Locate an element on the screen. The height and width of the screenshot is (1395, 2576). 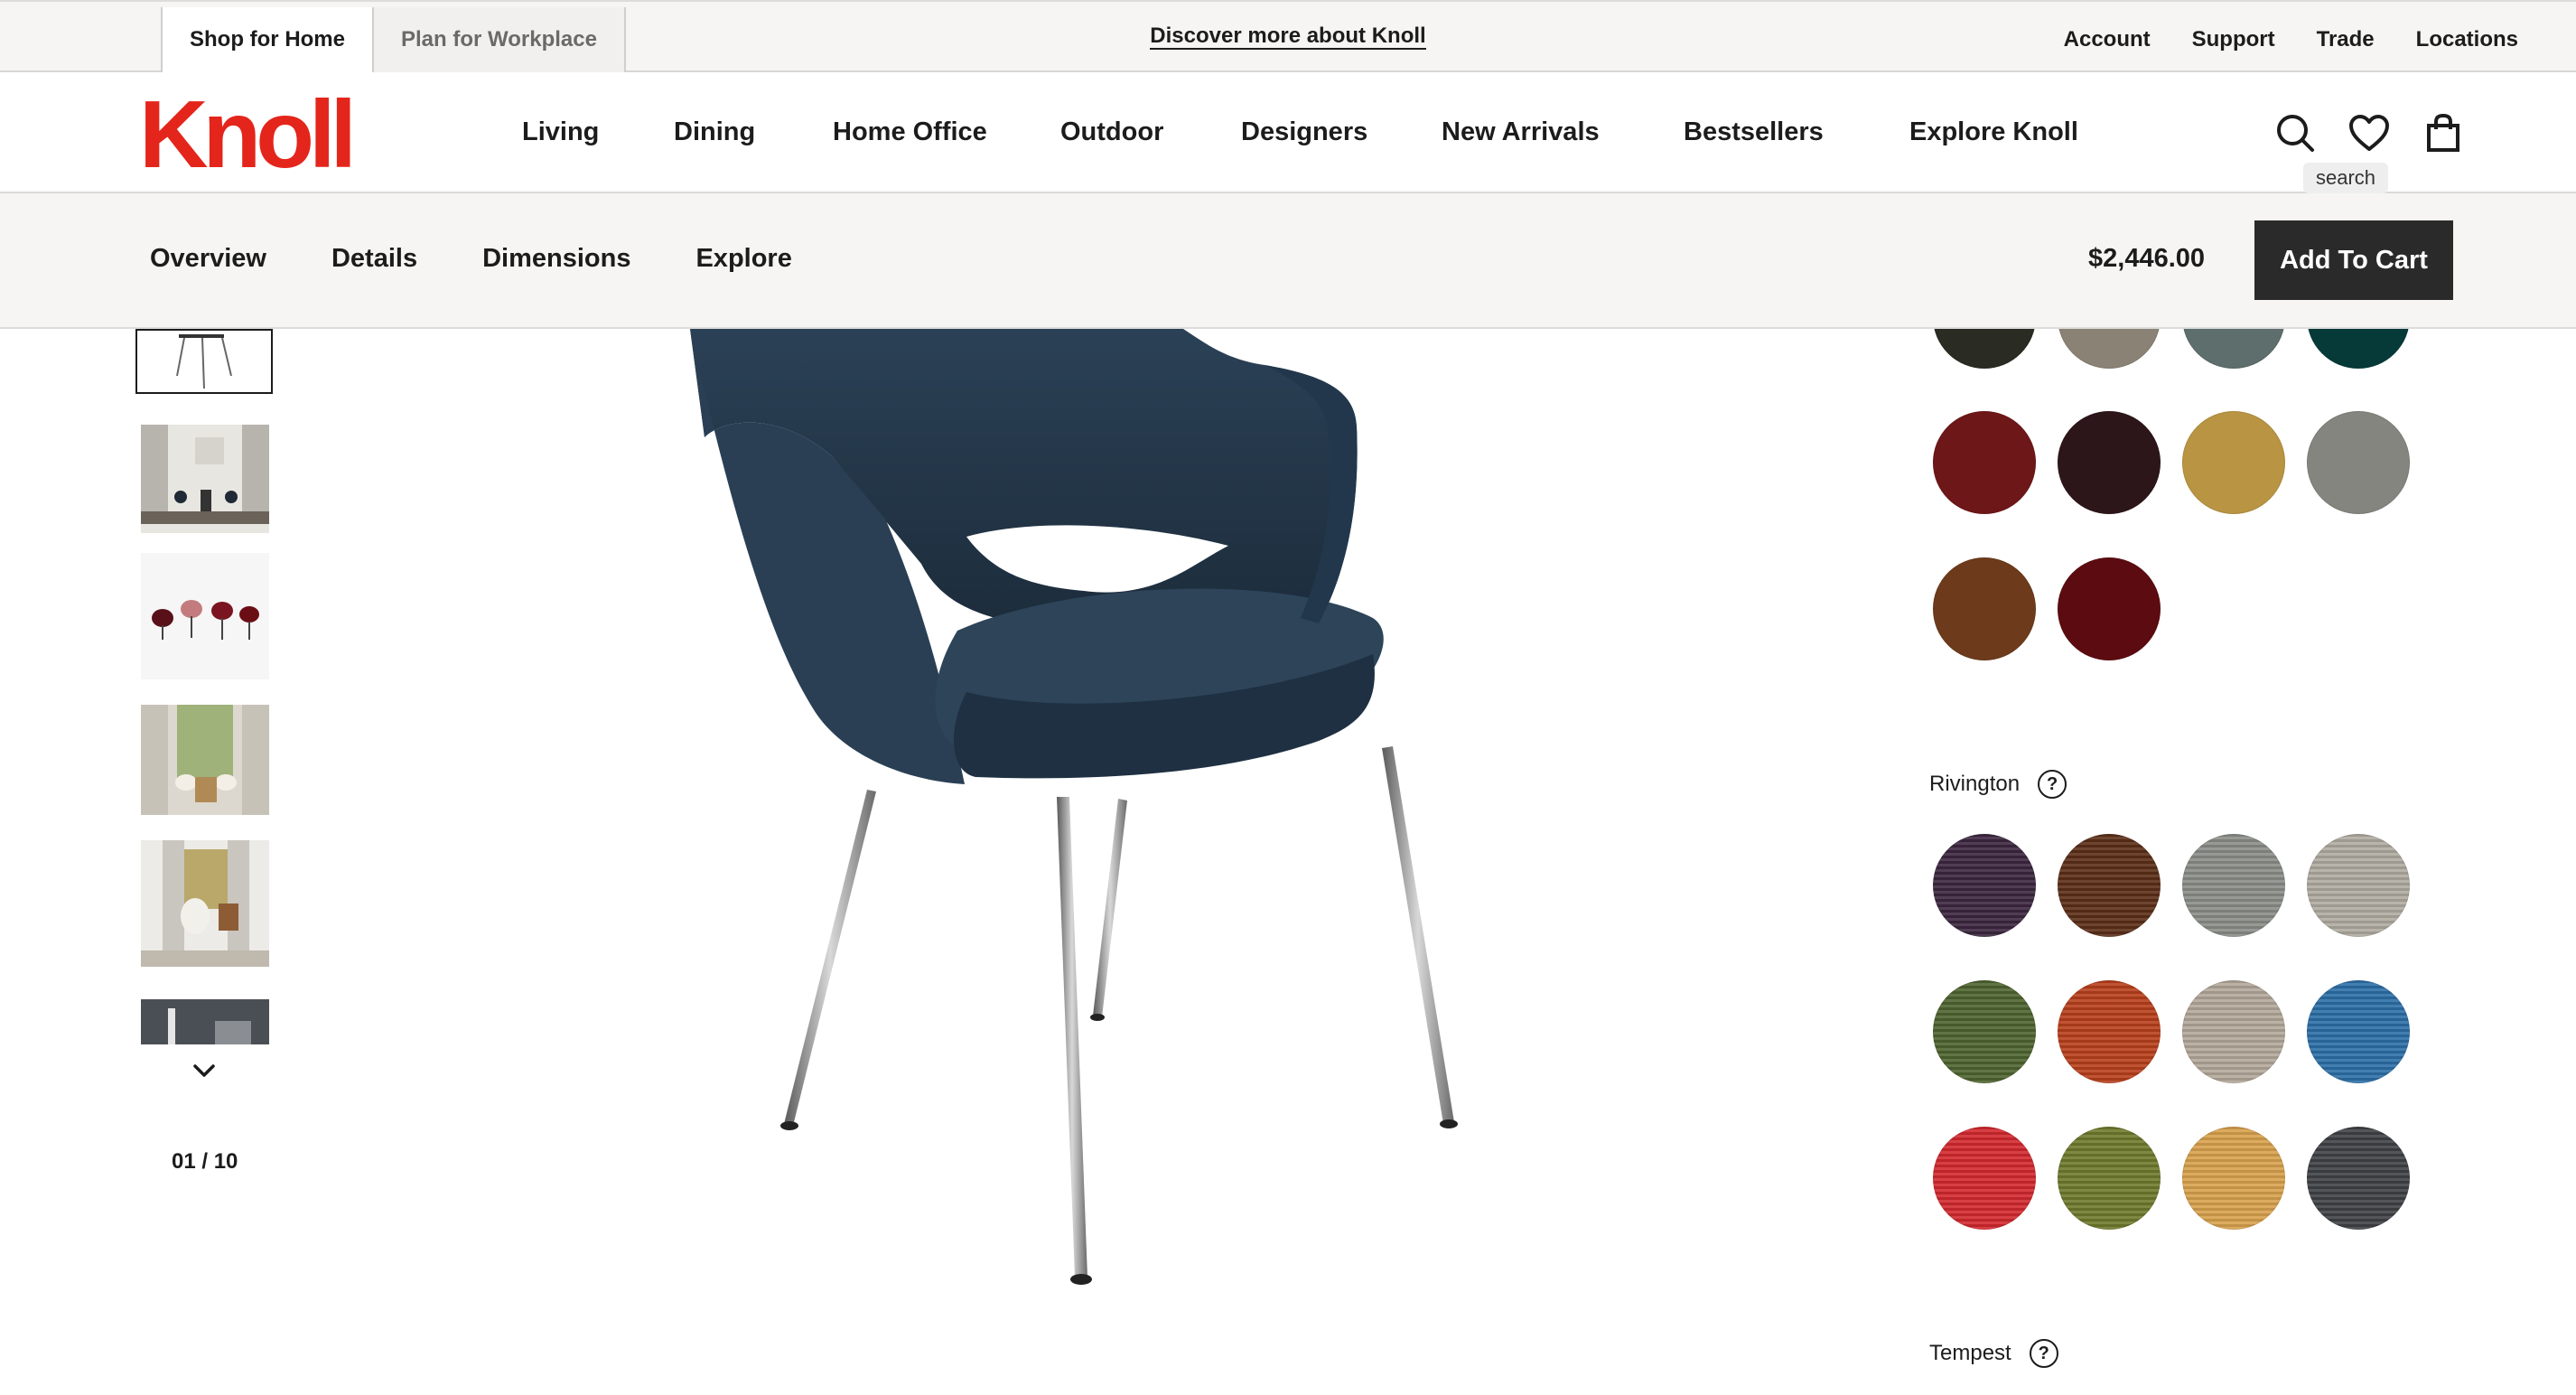
nav-living: Living is located at coordinates (560, 132).